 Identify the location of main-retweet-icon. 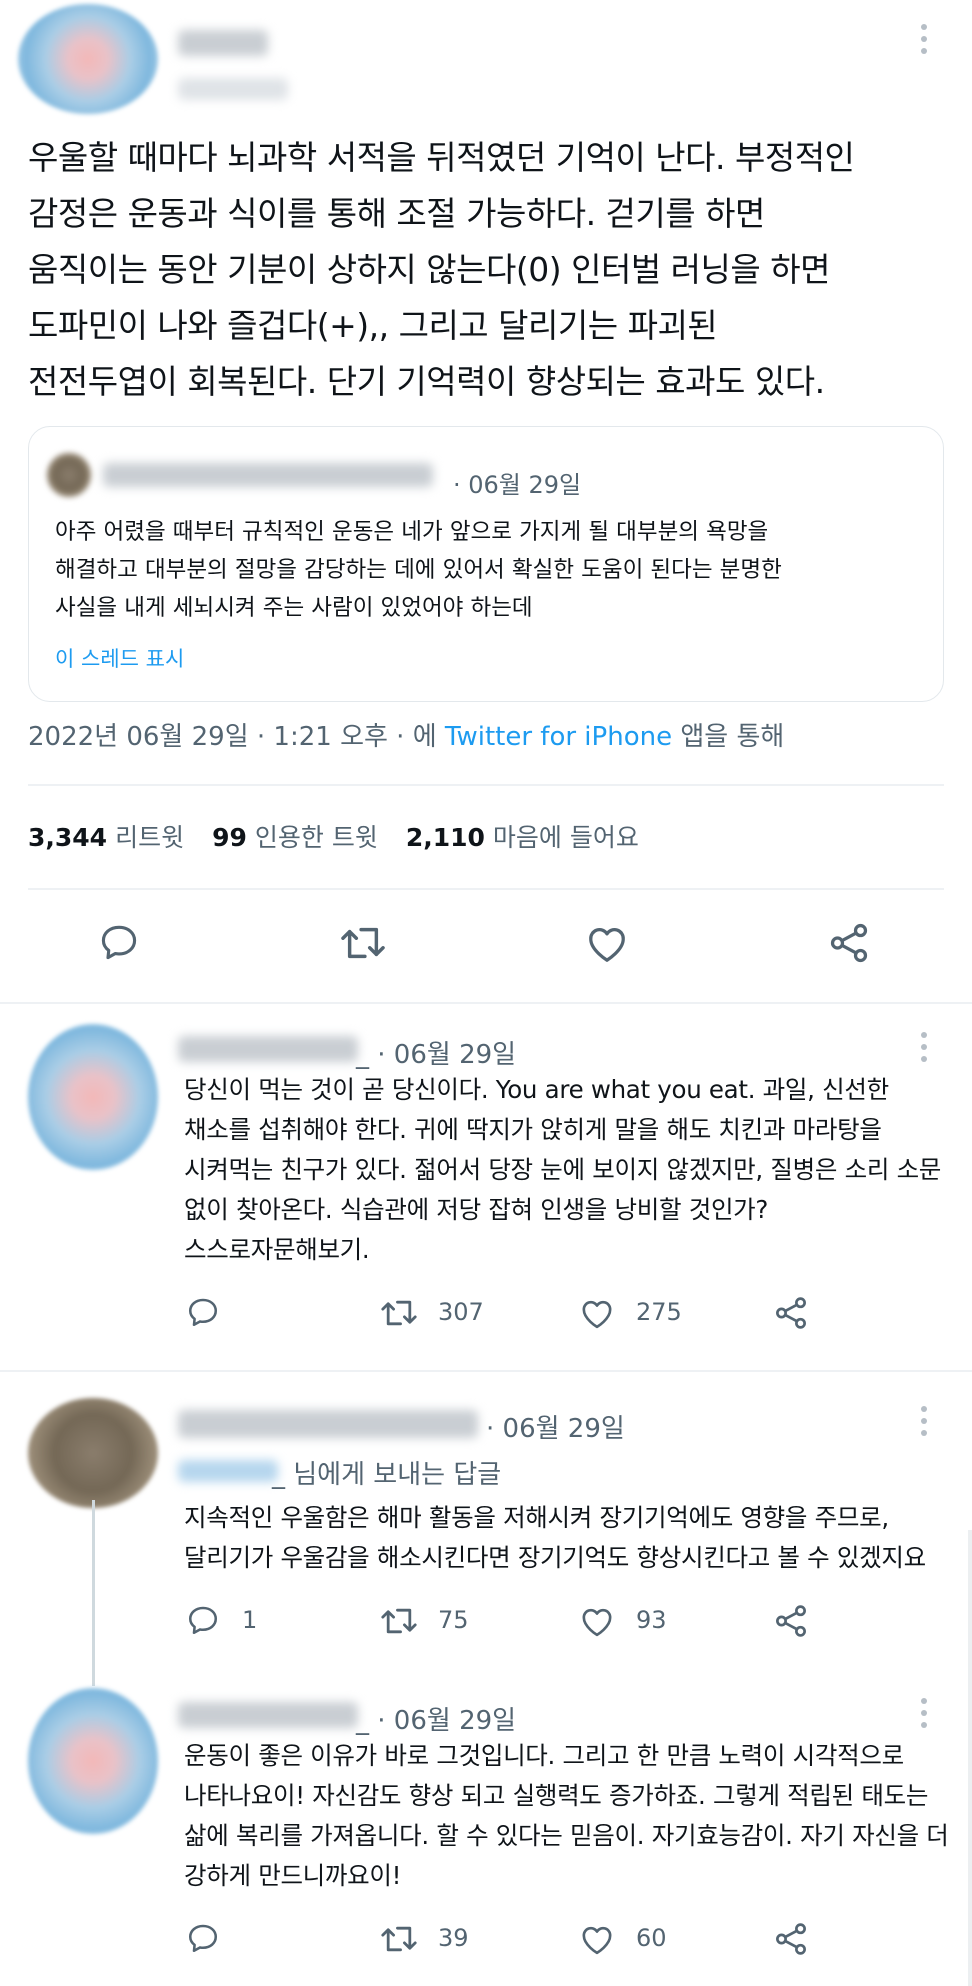
(363, 943).